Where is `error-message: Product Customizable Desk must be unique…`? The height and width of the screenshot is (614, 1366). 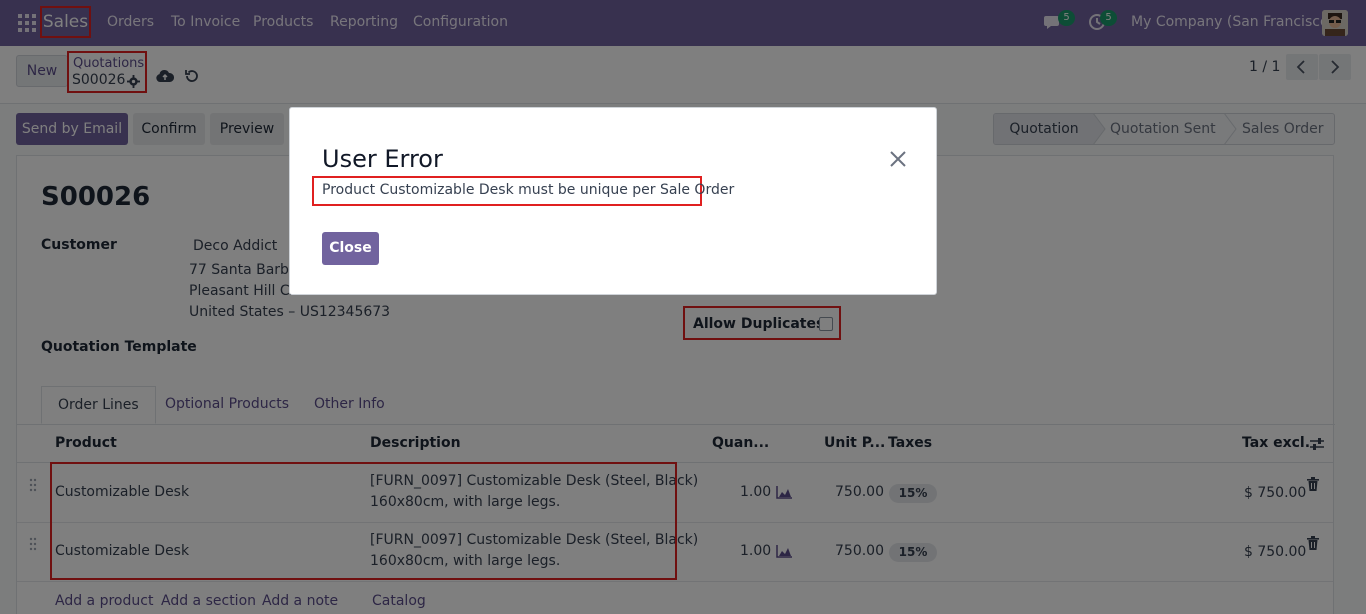 error-message: Product Customizable Desk must be unique… is located at coordinates (528, 190).